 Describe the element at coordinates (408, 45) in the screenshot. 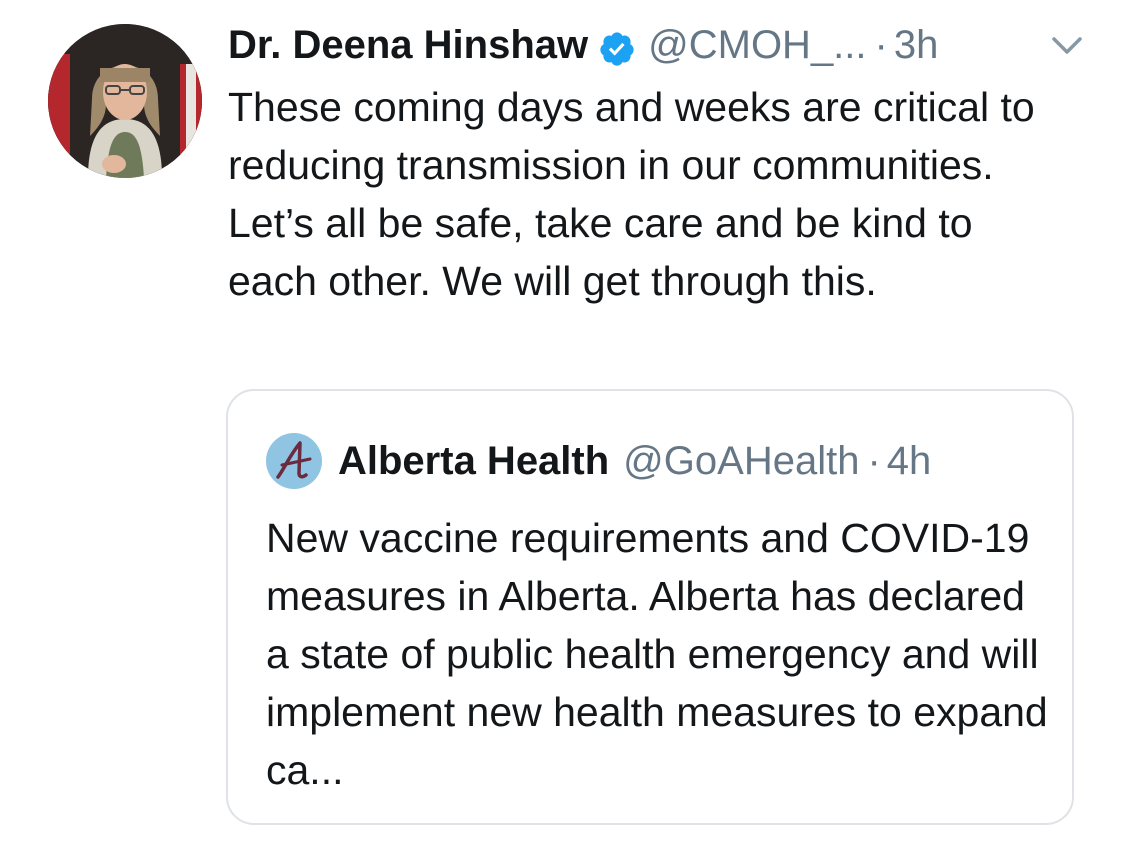

I see `author-name: Dr. Deena Hinshaw` at that location.